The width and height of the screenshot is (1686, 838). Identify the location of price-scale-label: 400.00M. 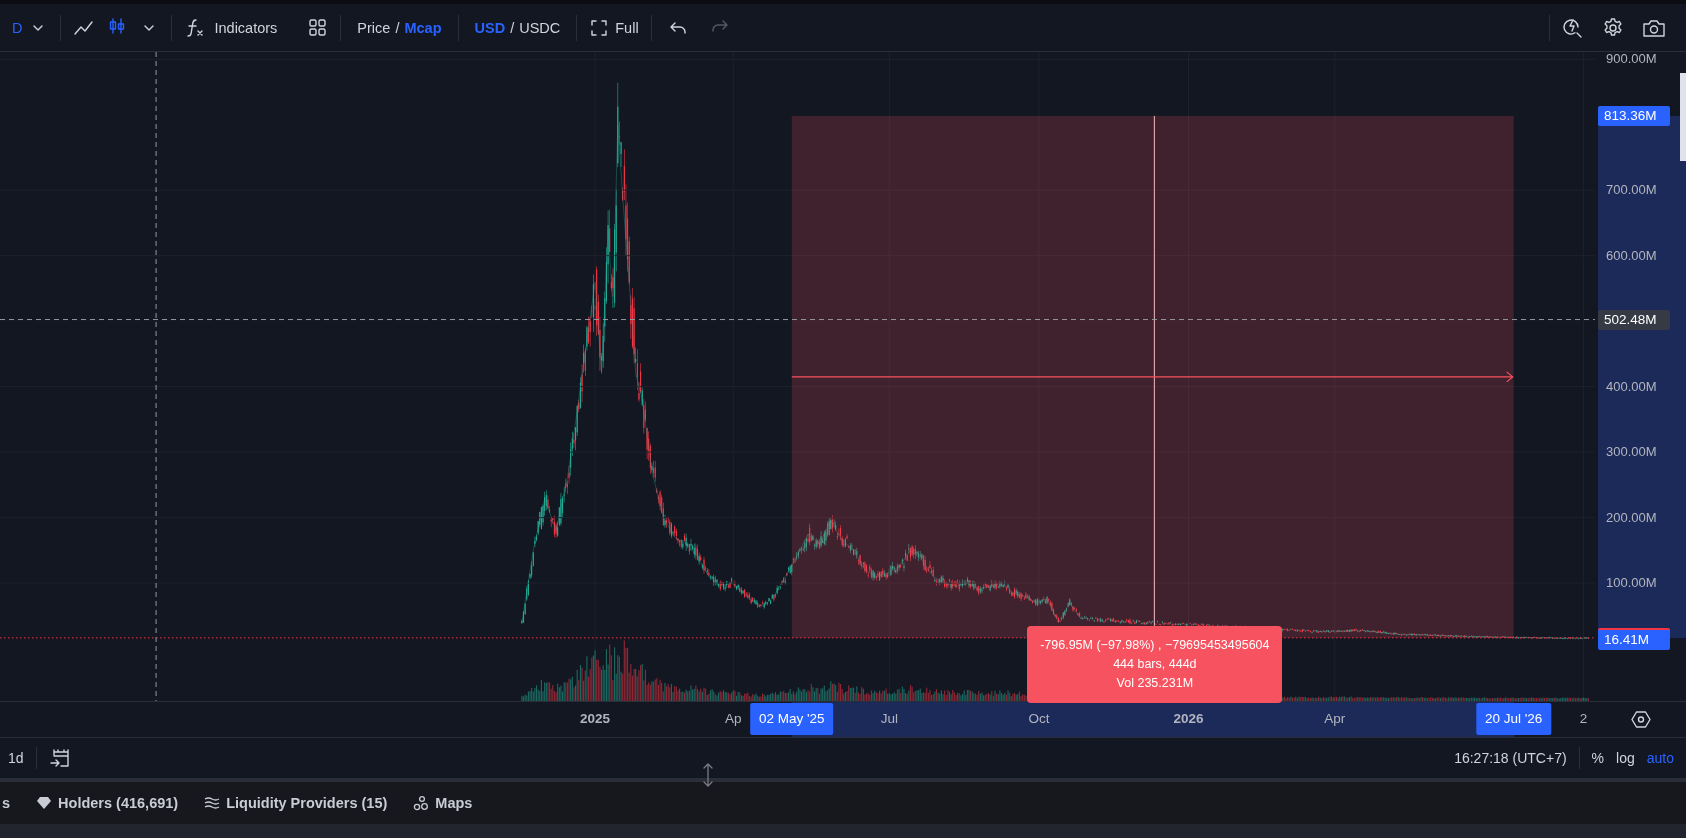
(1631, 386).